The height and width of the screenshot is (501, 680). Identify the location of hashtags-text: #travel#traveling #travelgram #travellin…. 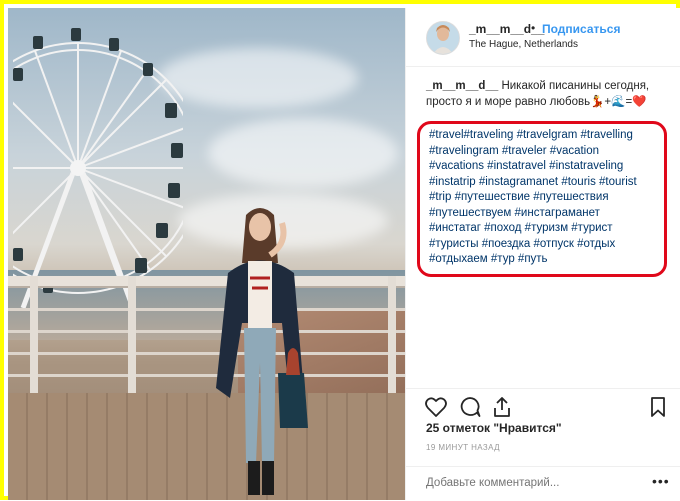
(533, 197).